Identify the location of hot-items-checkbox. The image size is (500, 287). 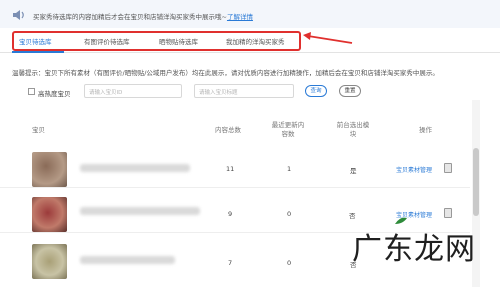
(31, 91).